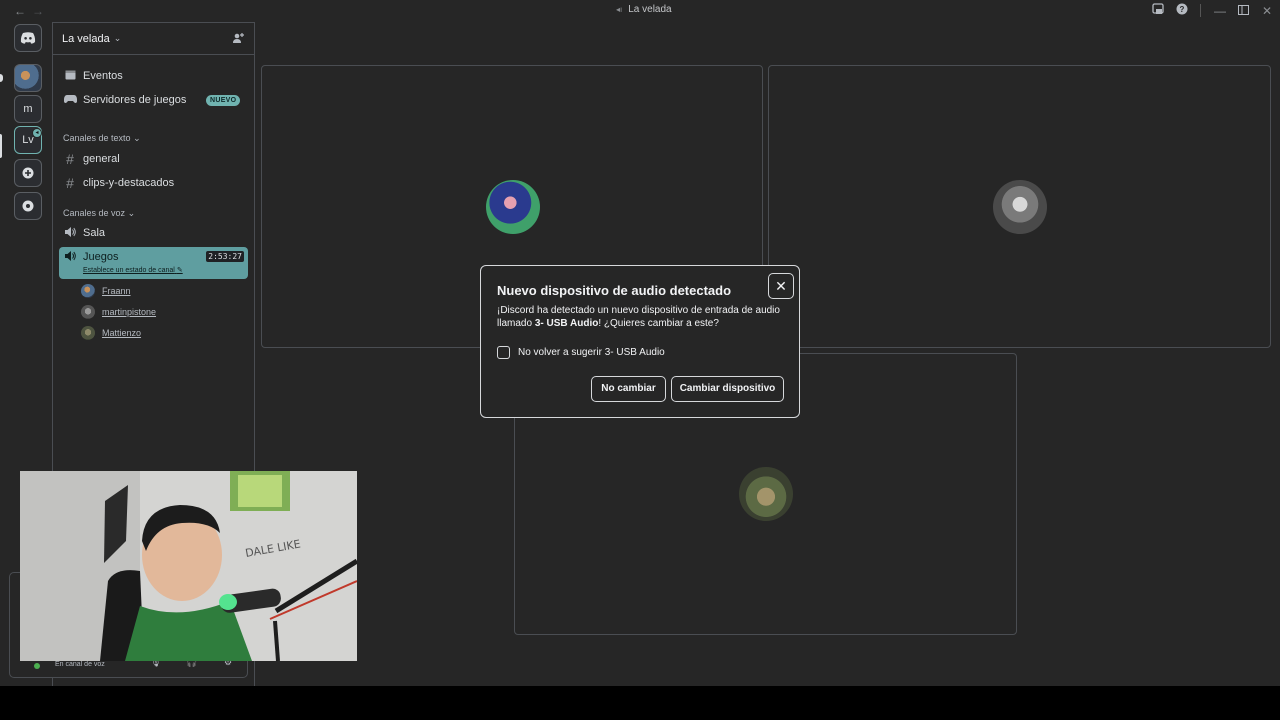  I want to click on add-server-icon, so click(28, 173).